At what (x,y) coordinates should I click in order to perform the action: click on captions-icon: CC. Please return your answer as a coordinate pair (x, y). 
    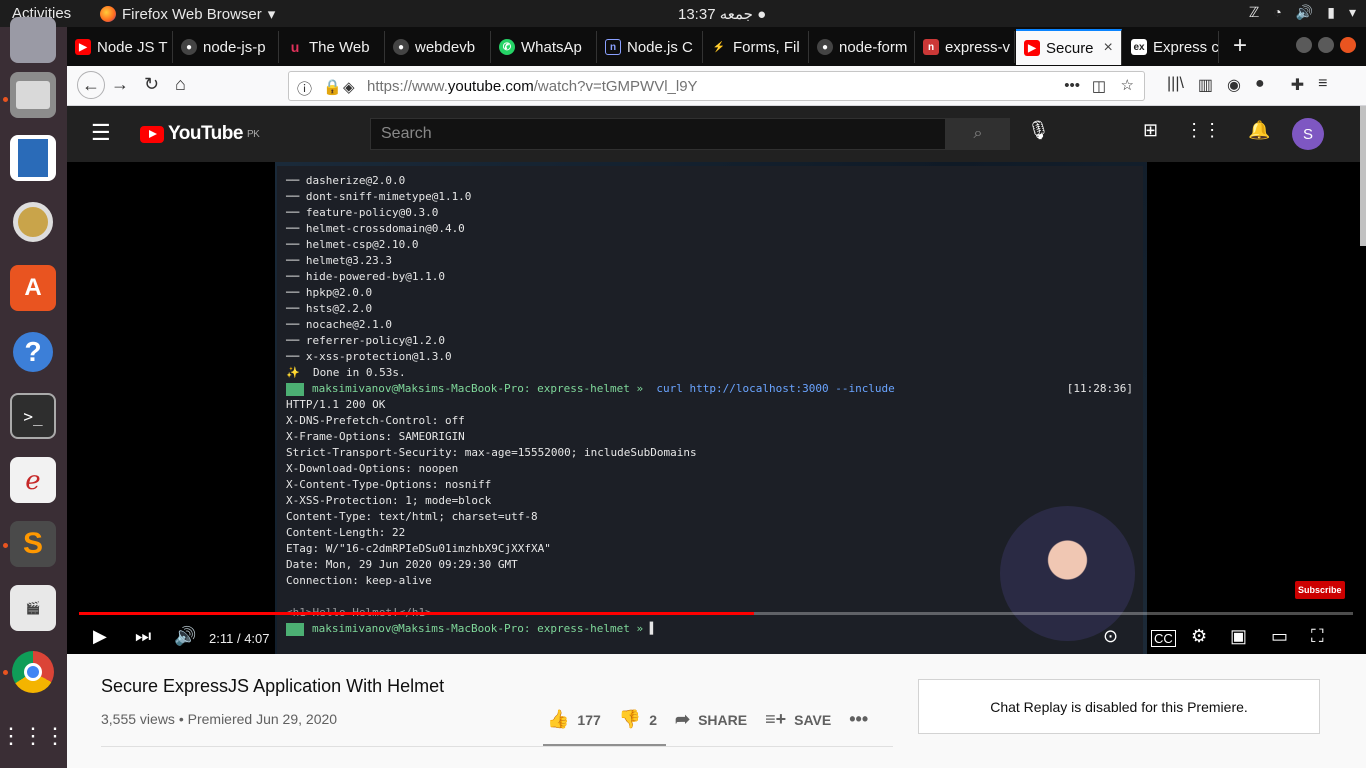
    Looking at the image, I should click on (1163, 638).